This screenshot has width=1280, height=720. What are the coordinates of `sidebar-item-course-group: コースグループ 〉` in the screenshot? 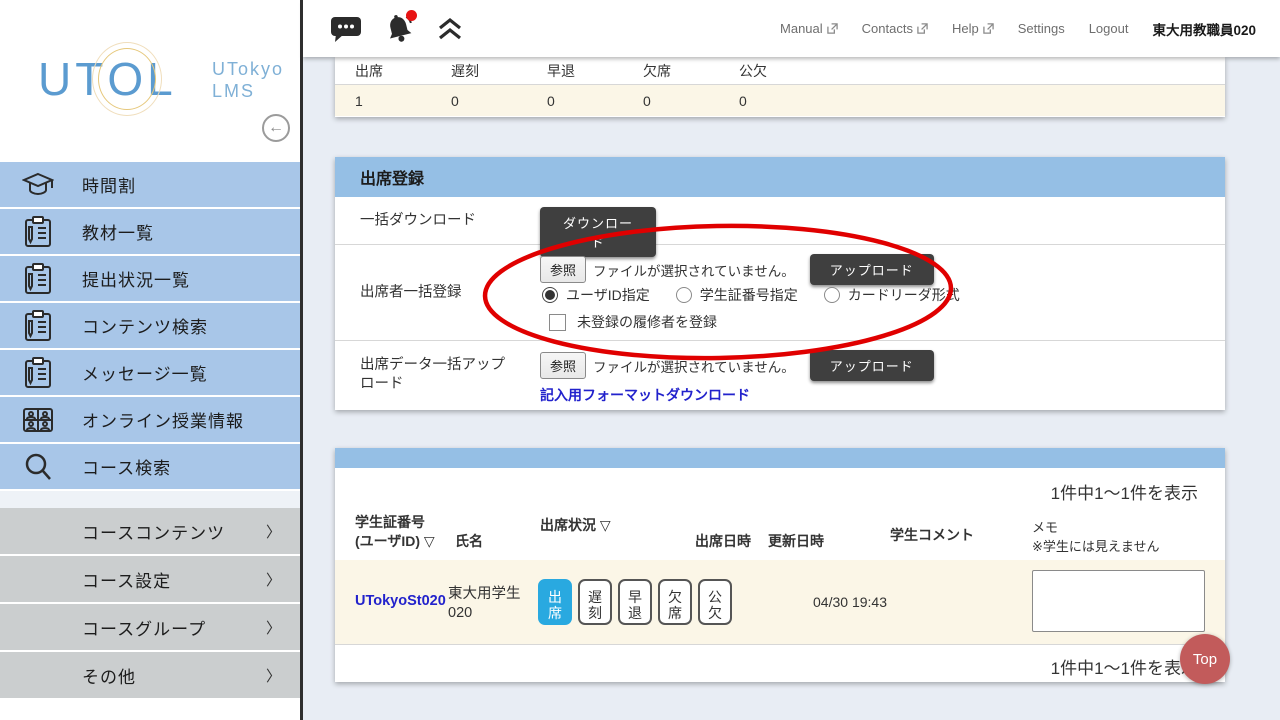 It's located at (150, 628).